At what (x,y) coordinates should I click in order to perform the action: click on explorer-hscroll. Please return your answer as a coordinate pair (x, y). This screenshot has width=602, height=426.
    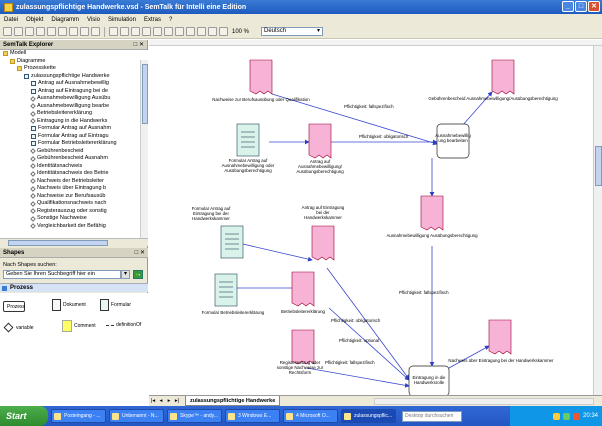
    Looking at the image, I should click on (74, 242).